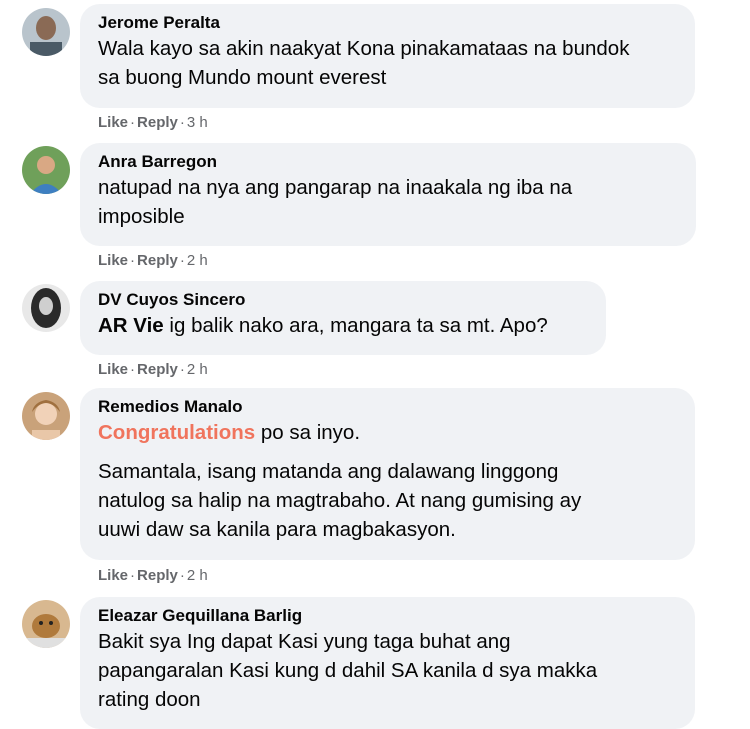 The image size is (750, 729). I want to click on comment-author: Eleazar Gequillana Barlig, so click(387, 616).